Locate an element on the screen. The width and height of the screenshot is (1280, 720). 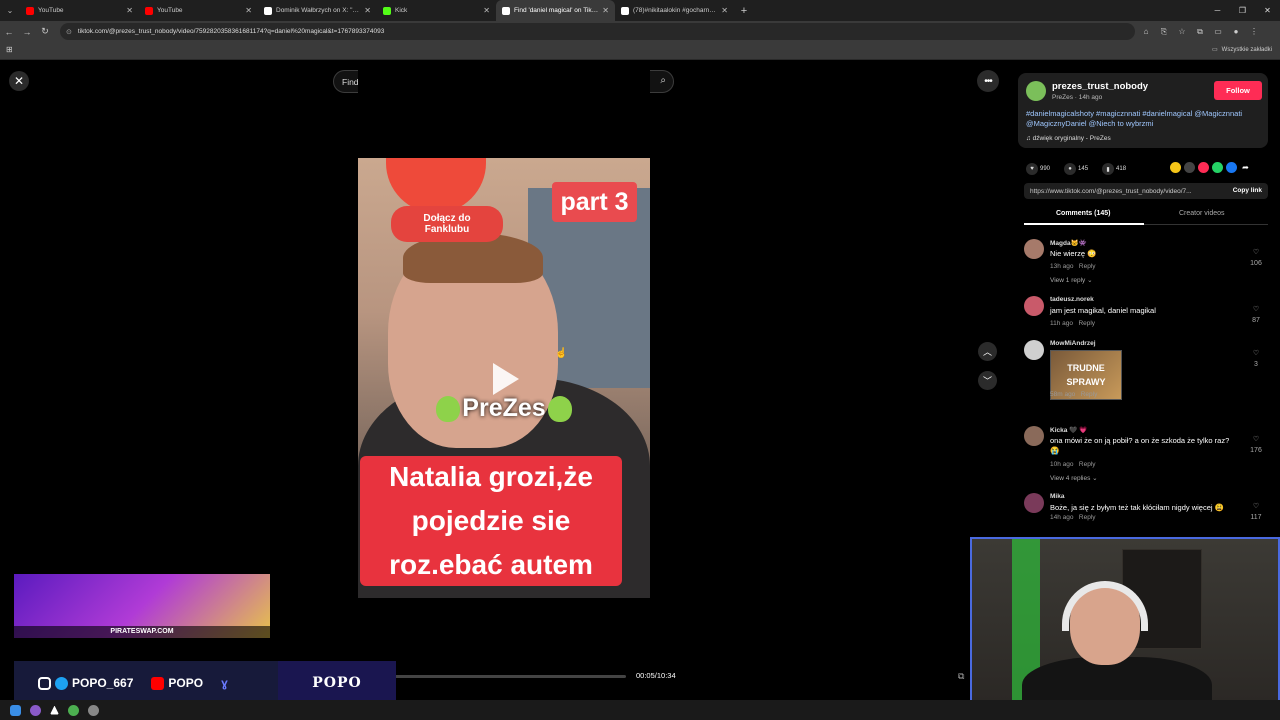
new-tab-button: + is located at coordinates (744, 11).